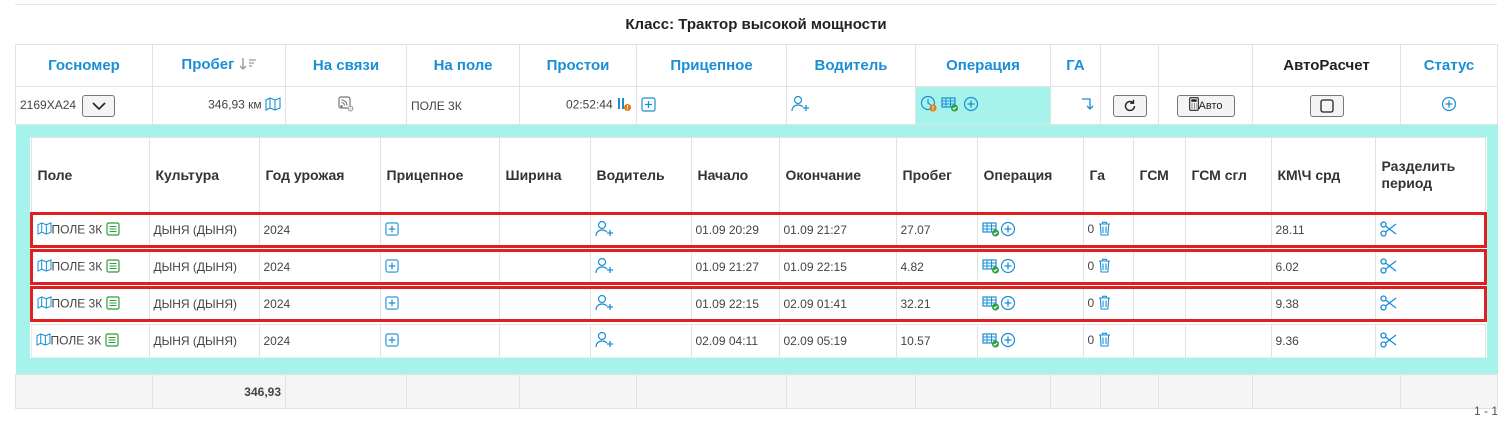 The height and width of the screenshot is (432, 1508). I want to click on checkbox-icon, so click(1326, 105).